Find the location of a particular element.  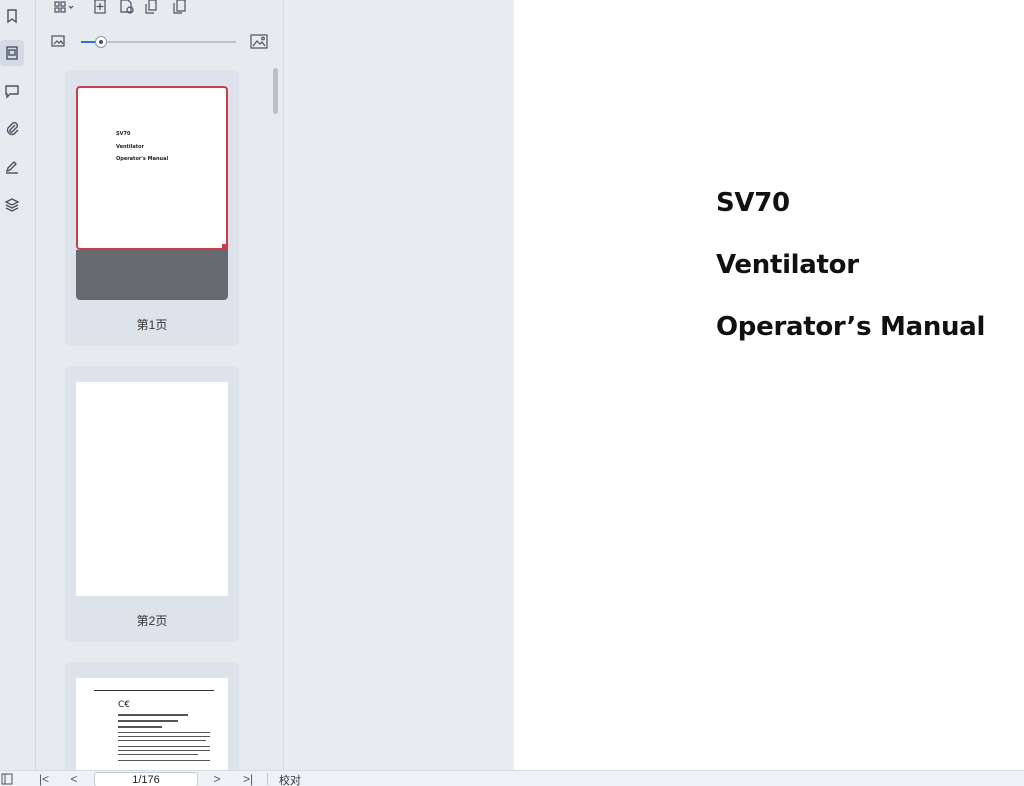

insert-page-icon is located at coordinates (100, 7).